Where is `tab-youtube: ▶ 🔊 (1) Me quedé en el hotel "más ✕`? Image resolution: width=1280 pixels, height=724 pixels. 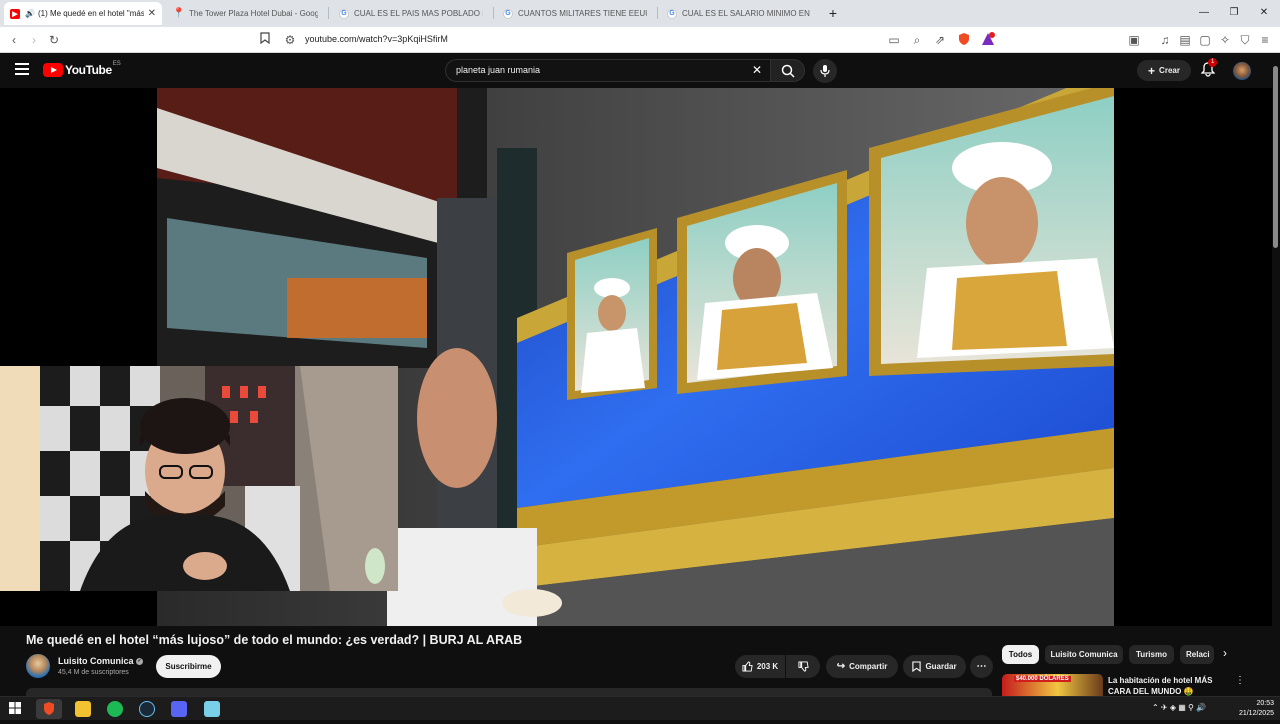 tab-youtube: ▶ 🔊 (1) Me quedé en el hotel "más ✕ is located at coordinates (83, 13).